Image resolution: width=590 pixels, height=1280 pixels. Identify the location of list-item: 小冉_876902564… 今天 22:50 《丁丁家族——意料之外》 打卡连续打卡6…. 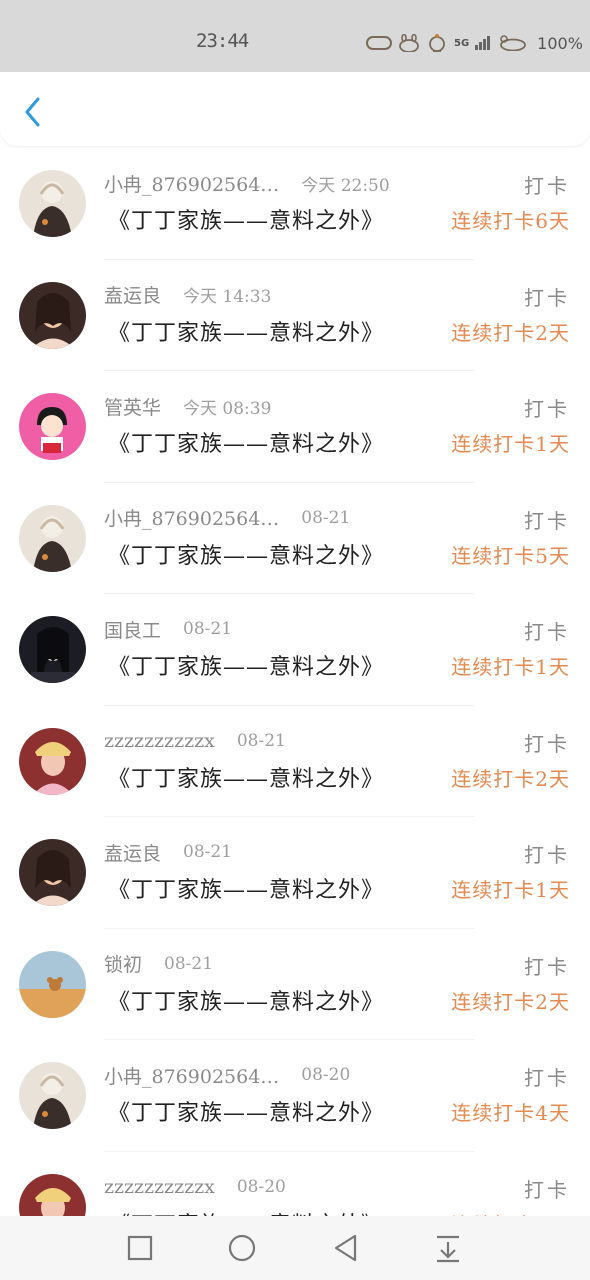
(295, 204).